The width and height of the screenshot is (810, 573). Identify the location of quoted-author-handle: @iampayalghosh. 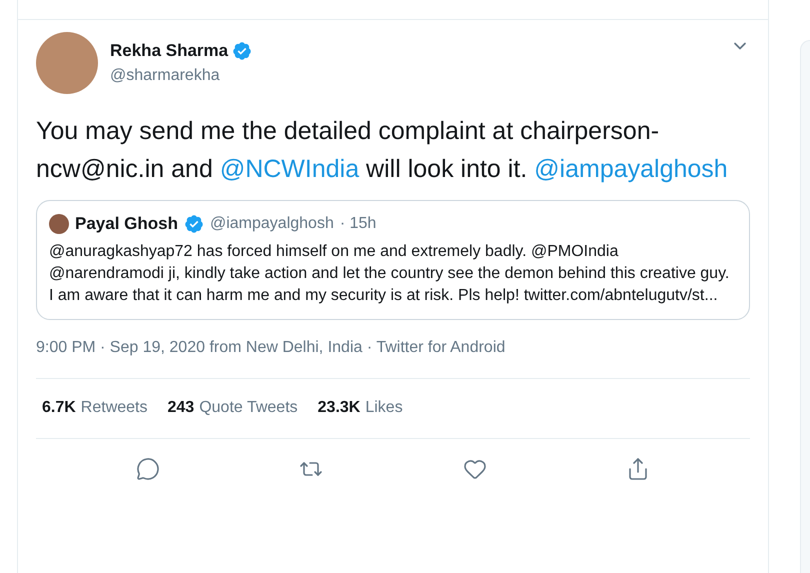
(272, 224).